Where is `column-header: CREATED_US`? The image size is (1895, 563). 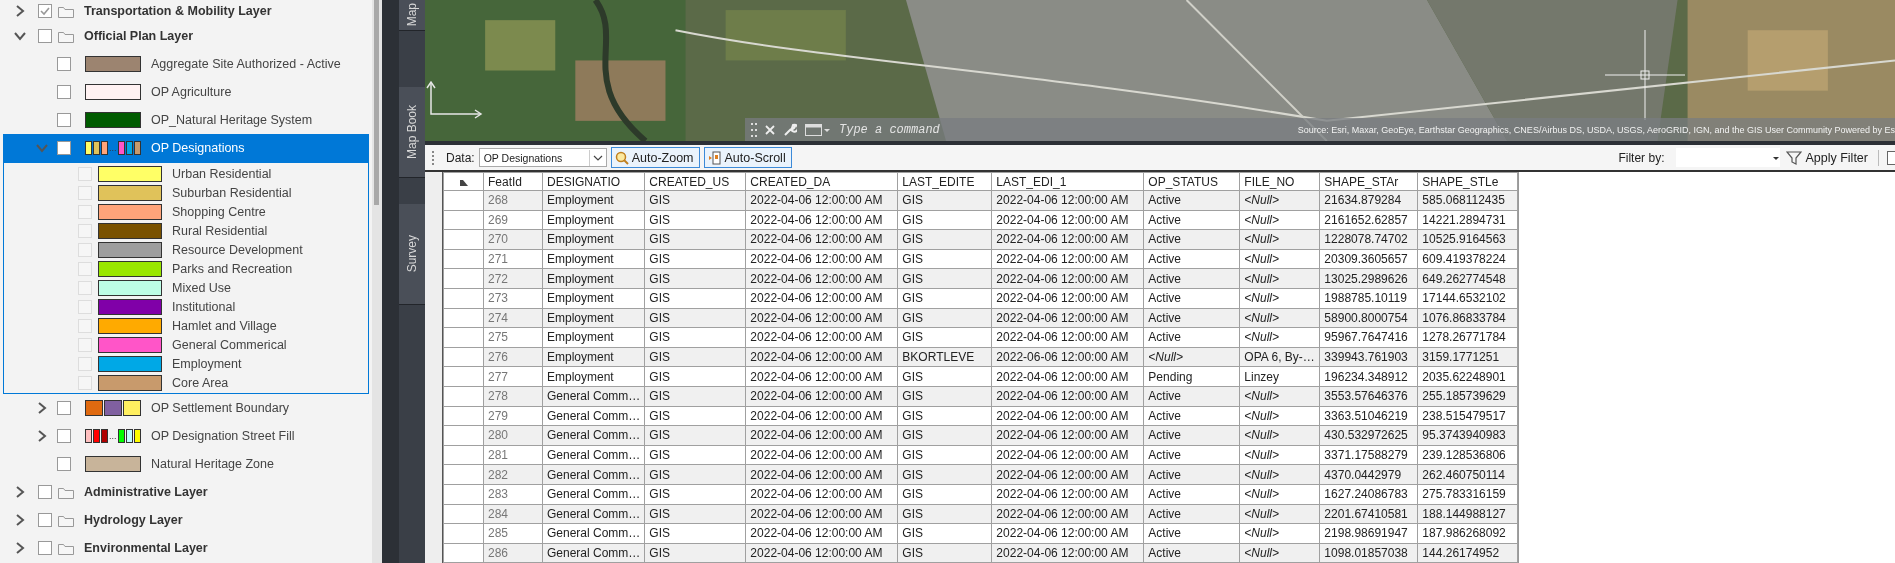
column-header: CREATED_US is located at coordinates (695, 181).